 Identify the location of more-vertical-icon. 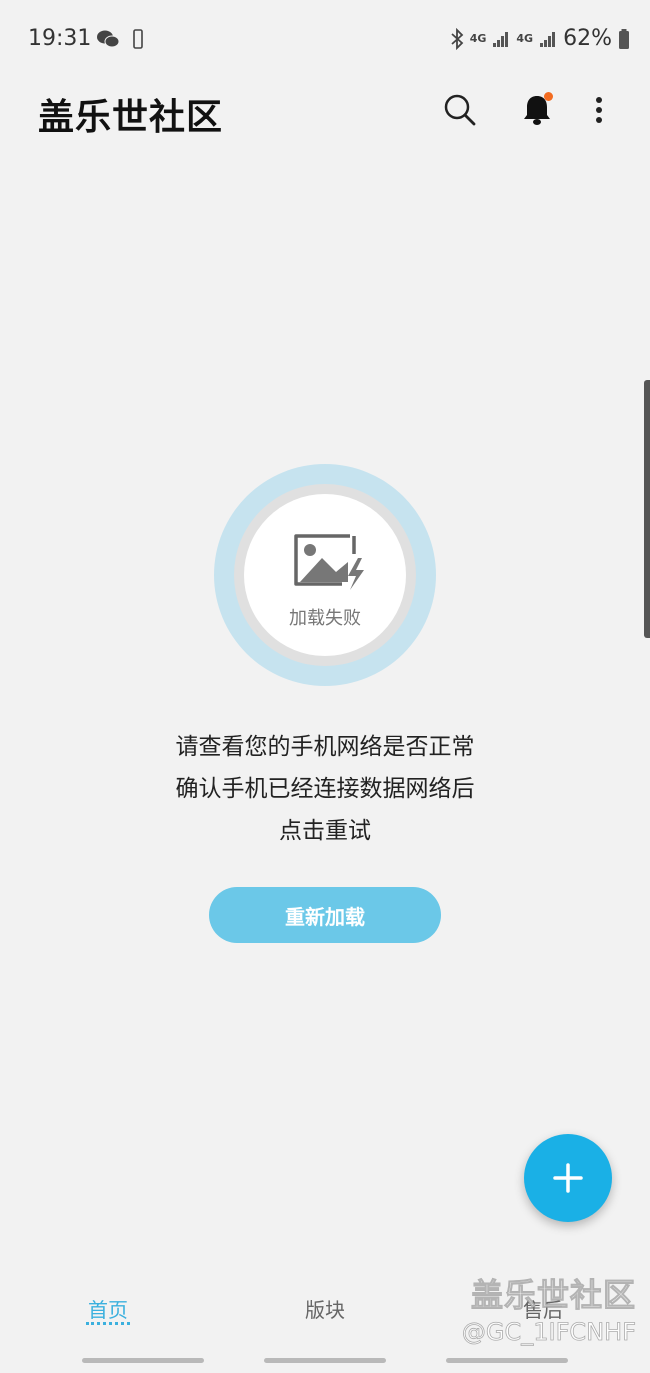
(599, 110).